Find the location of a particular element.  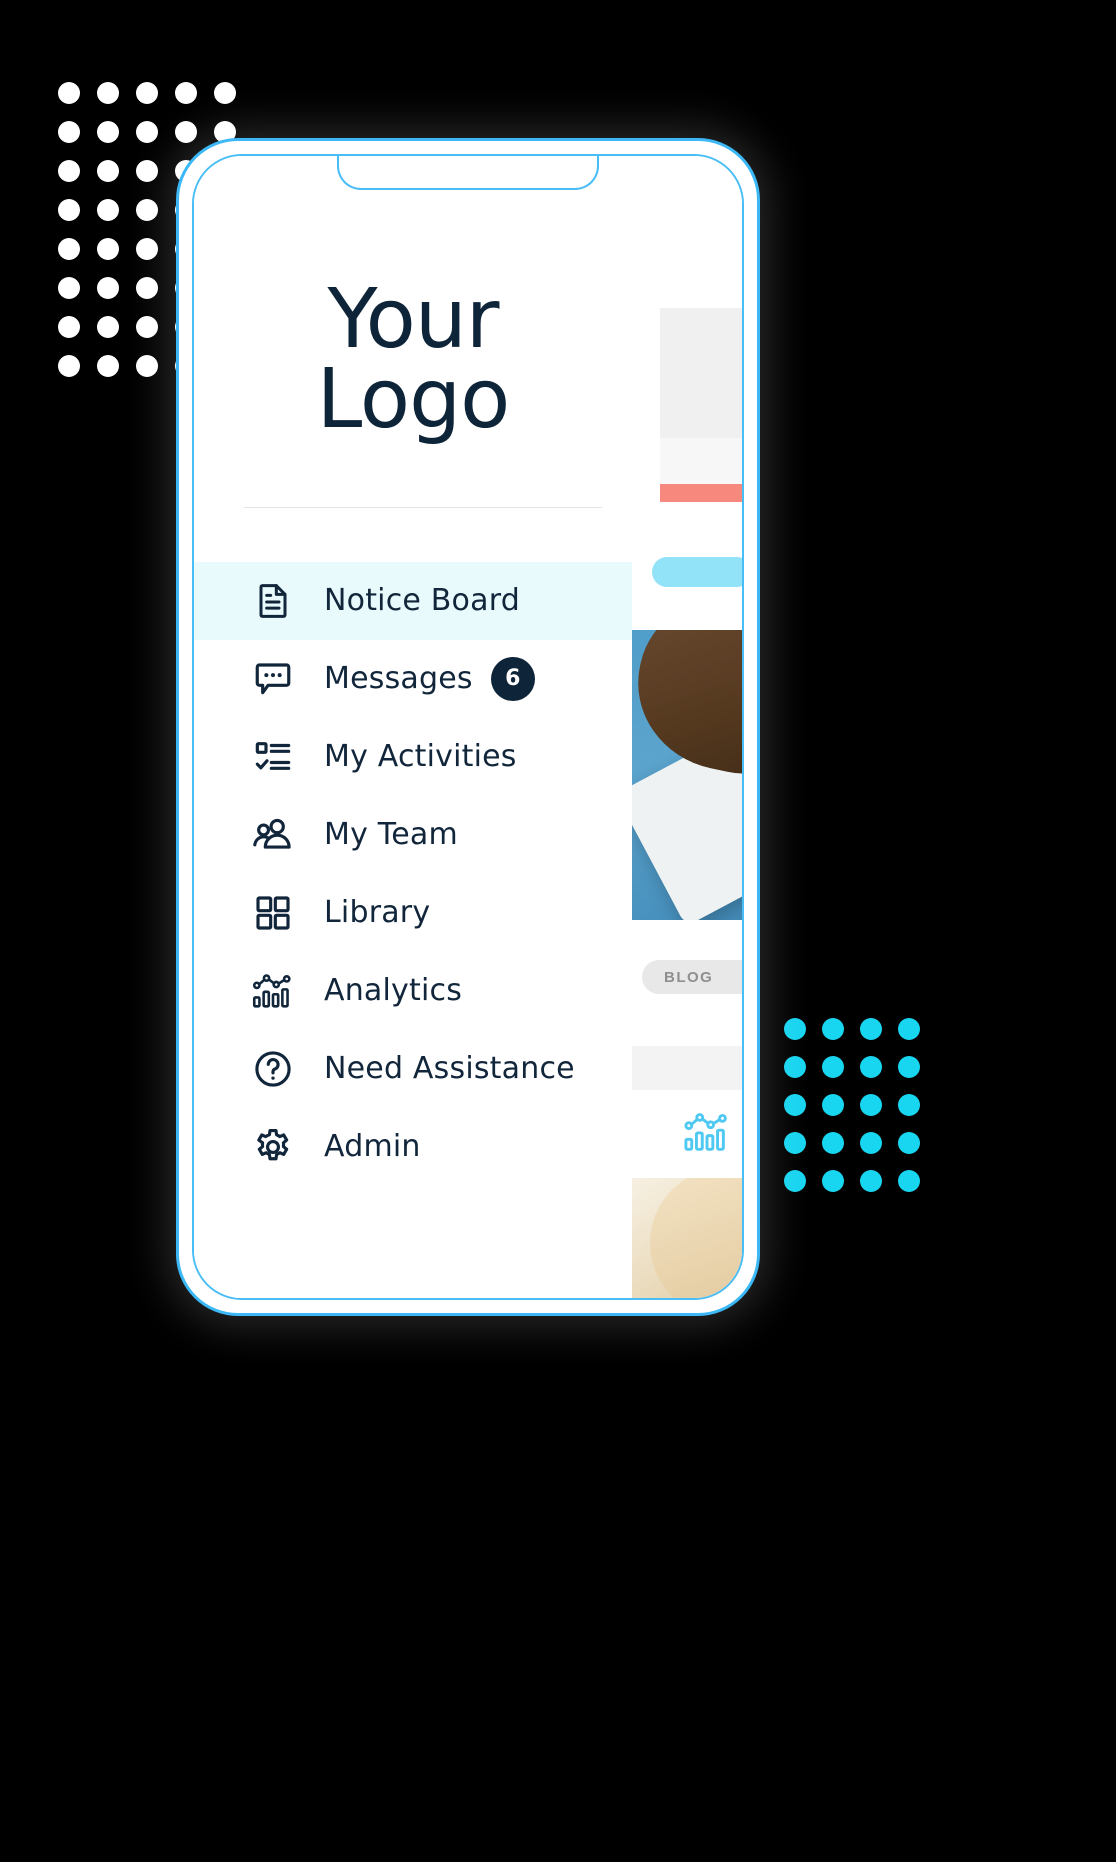

sidebar-item-admin: Admin is located at coordinates (413, 1147).